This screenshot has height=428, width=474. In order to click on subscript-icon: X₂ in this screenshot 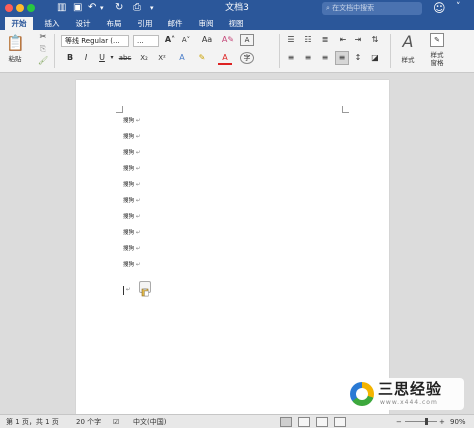, I will do `click(144, 58)`.